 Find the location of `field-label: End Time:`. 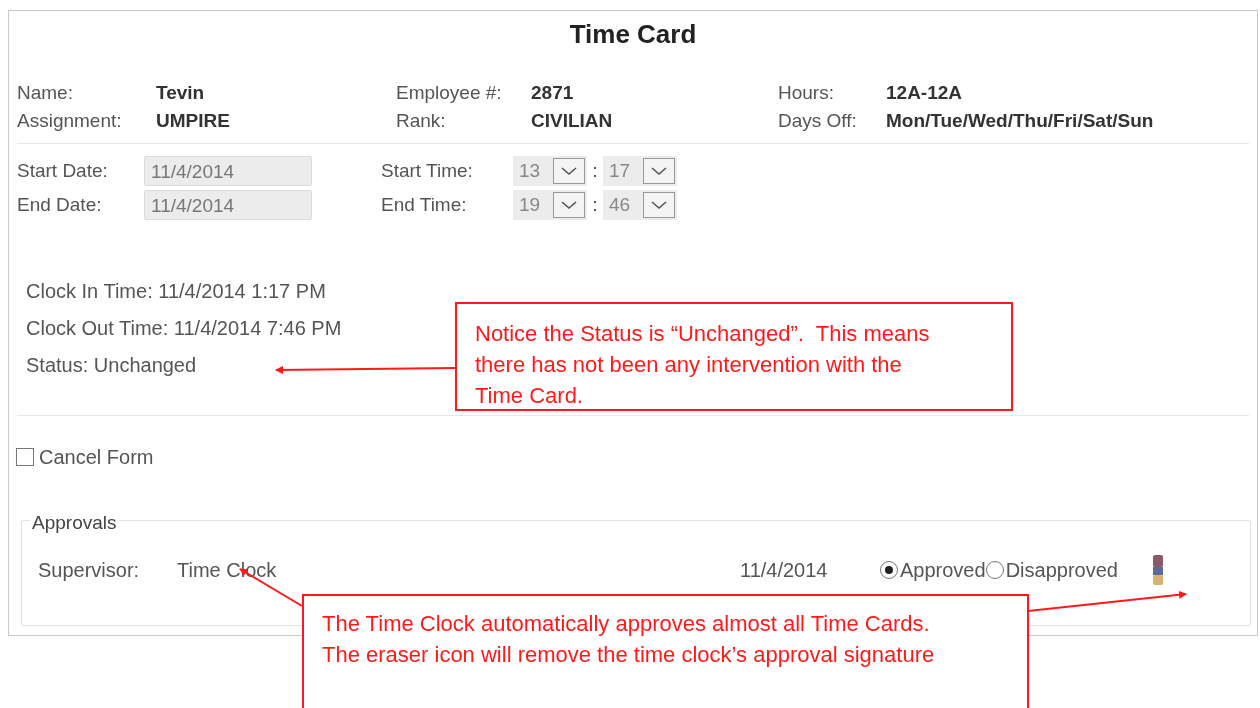

field-label: End Time: is located at coordinates (424, 204).